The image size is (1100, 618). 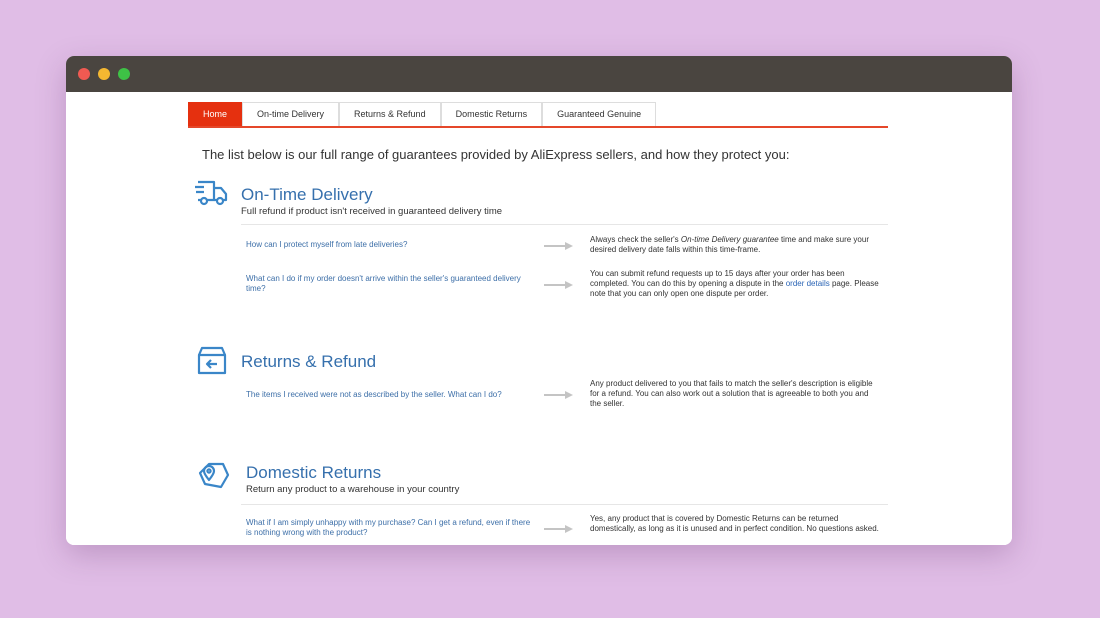 I want to click on tab-returns-refund: Returns & Refund, so click(x=390, y=114).